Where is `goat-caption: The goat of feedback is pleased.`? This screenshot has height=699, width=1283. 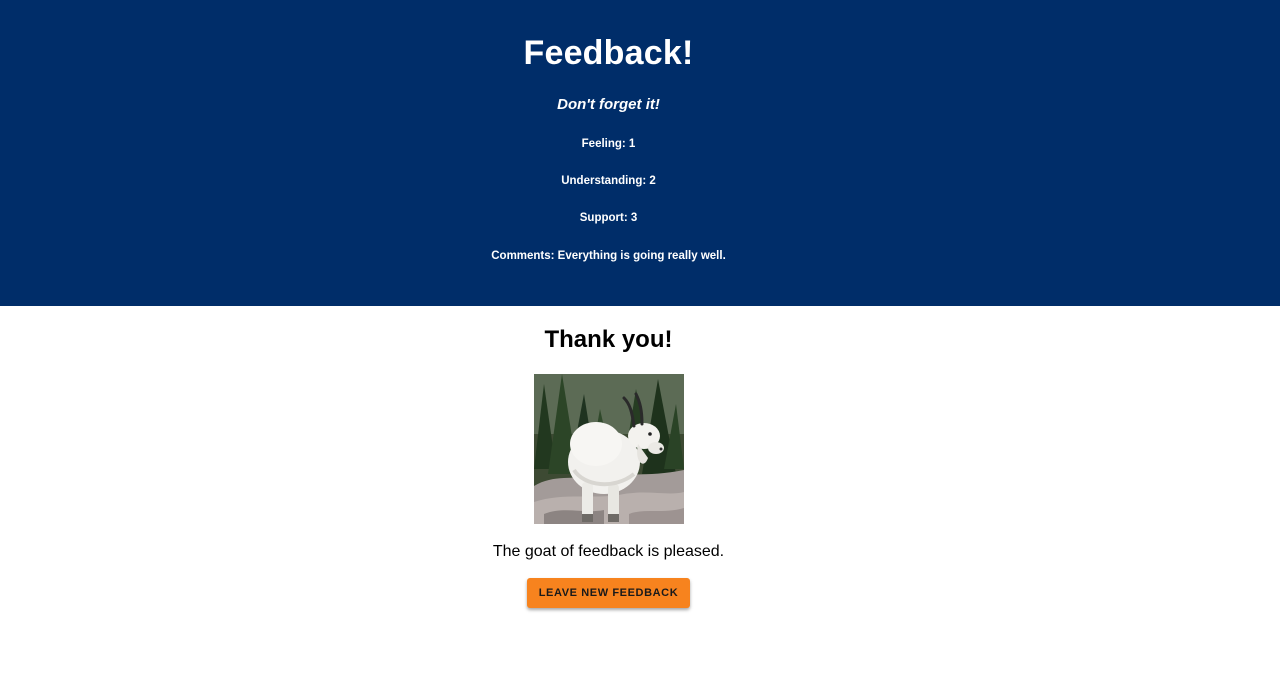 goat-caption: The goat of feedback is pleased. is located at coordinates (608, 551).